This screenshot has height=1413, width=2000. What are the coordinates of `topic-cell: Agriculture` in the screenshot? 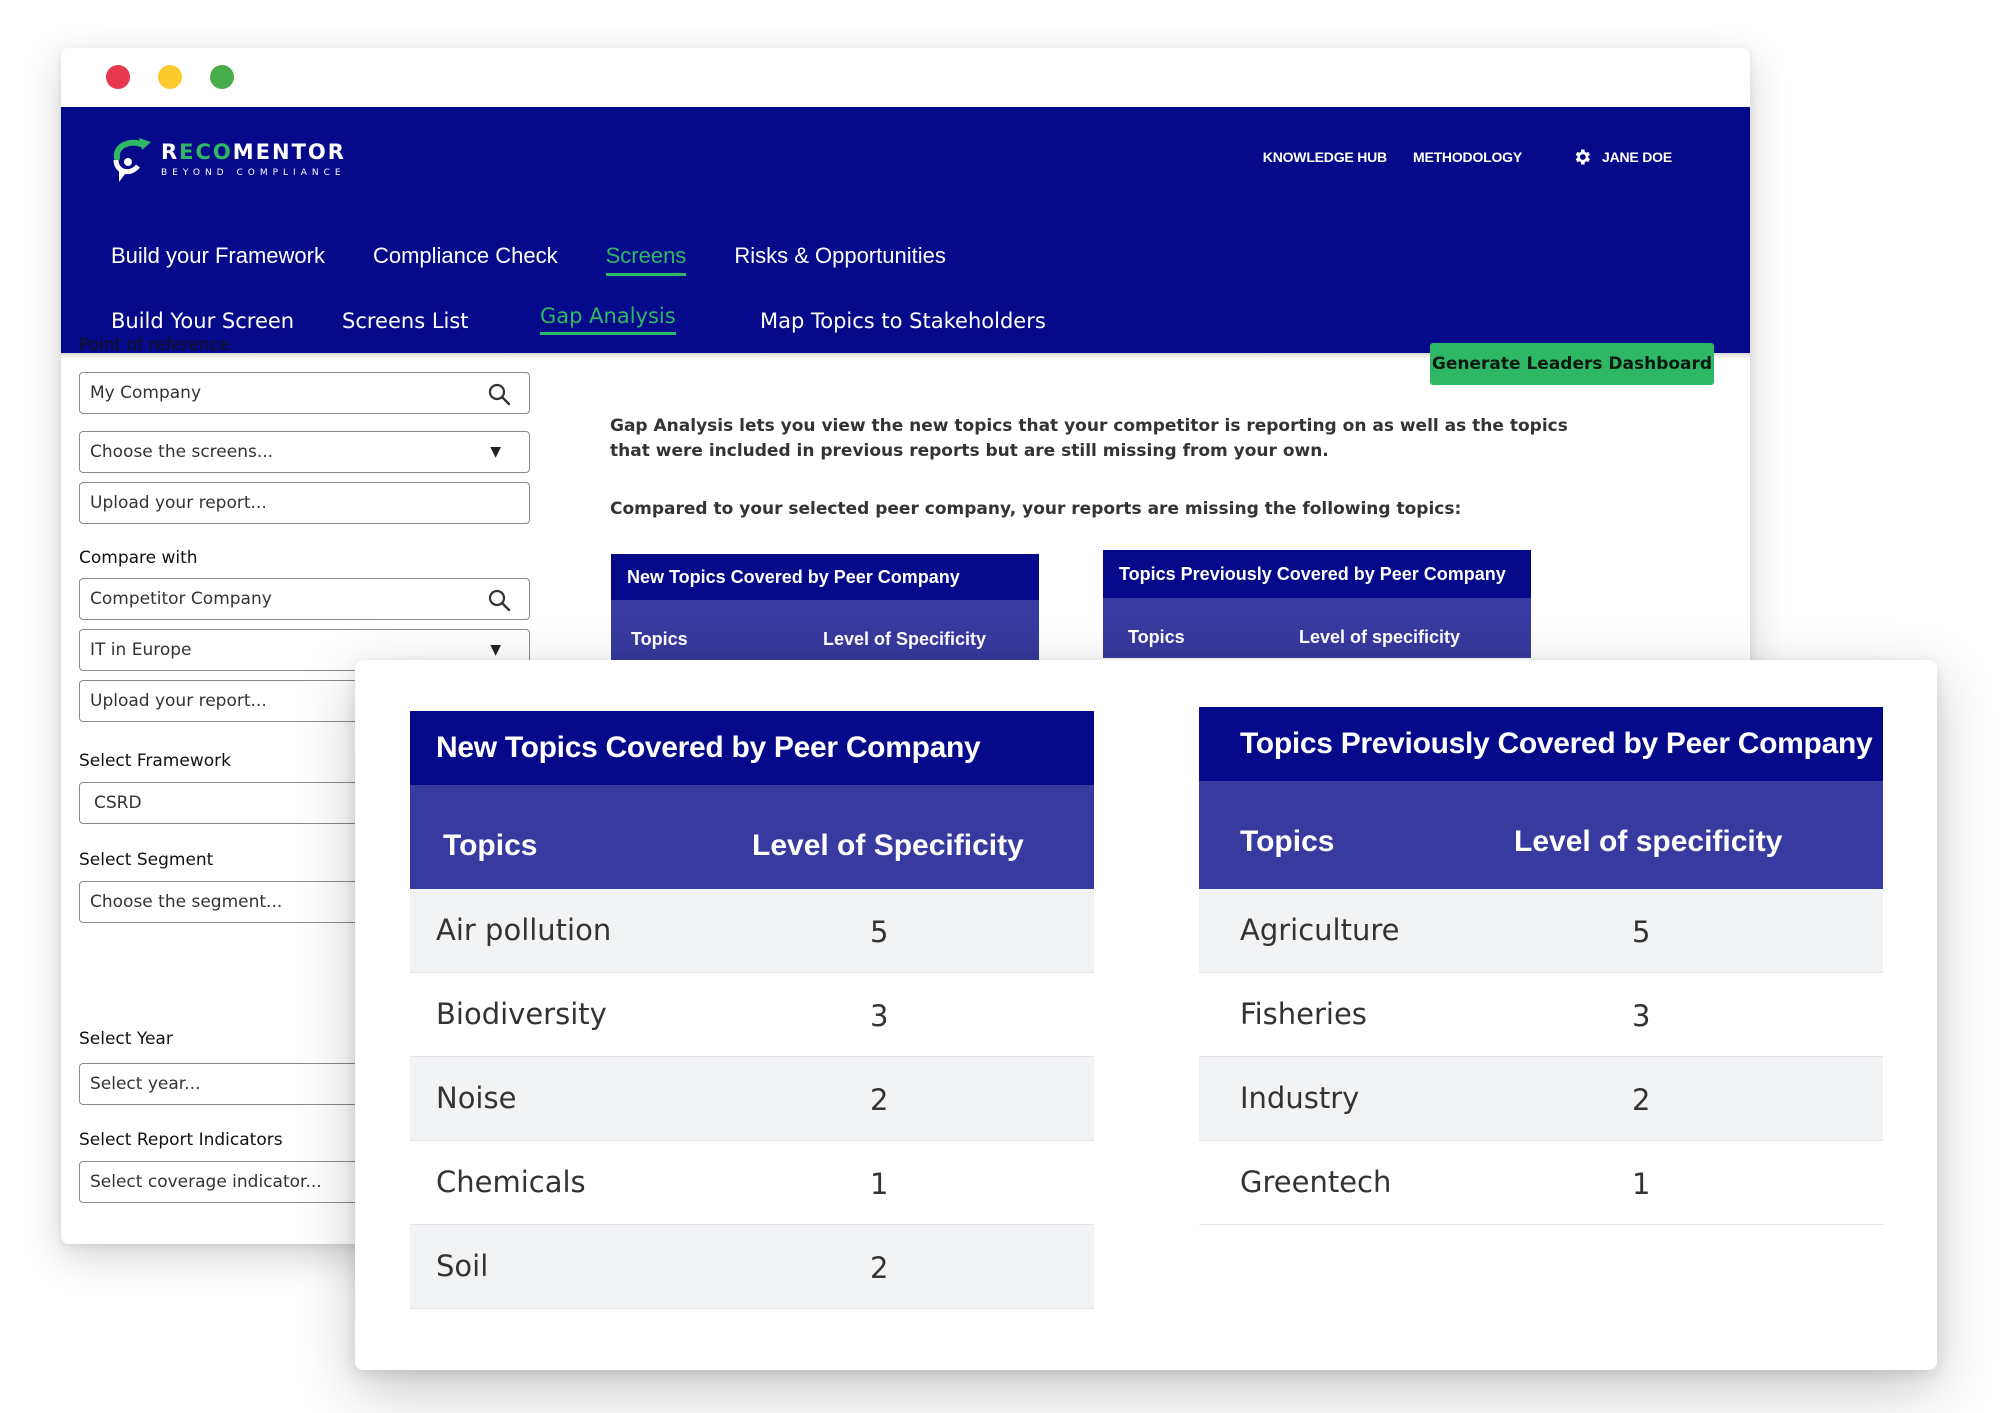 It's located at (1320, 930).